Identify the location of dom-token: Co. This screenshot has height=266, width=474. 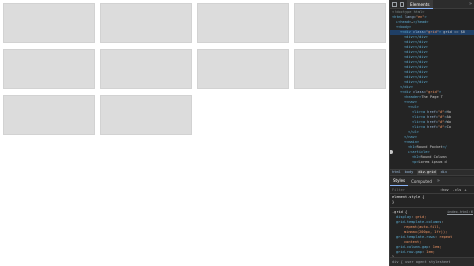
(448, 127).